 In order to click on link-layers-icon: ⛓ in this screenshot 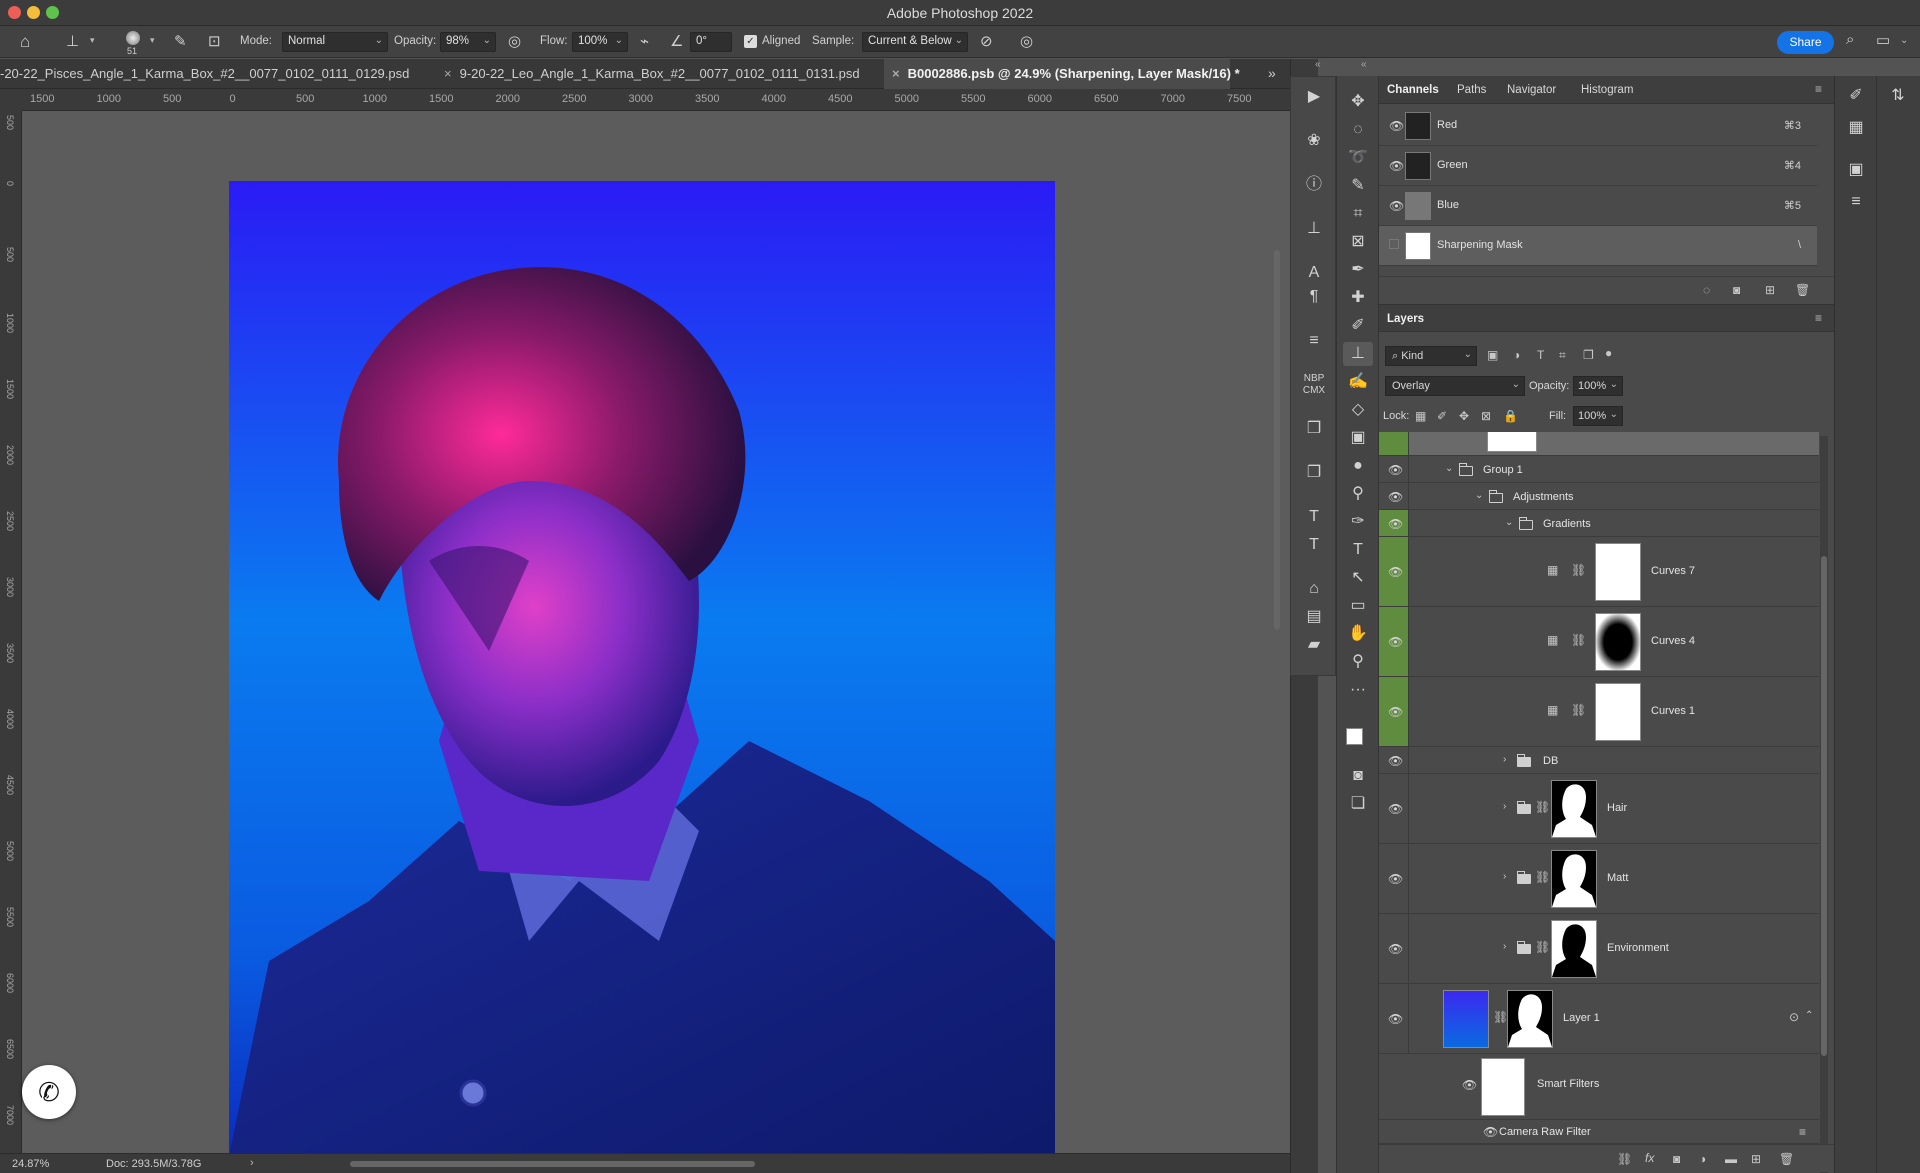, I will do `click(1624, 1159)`.